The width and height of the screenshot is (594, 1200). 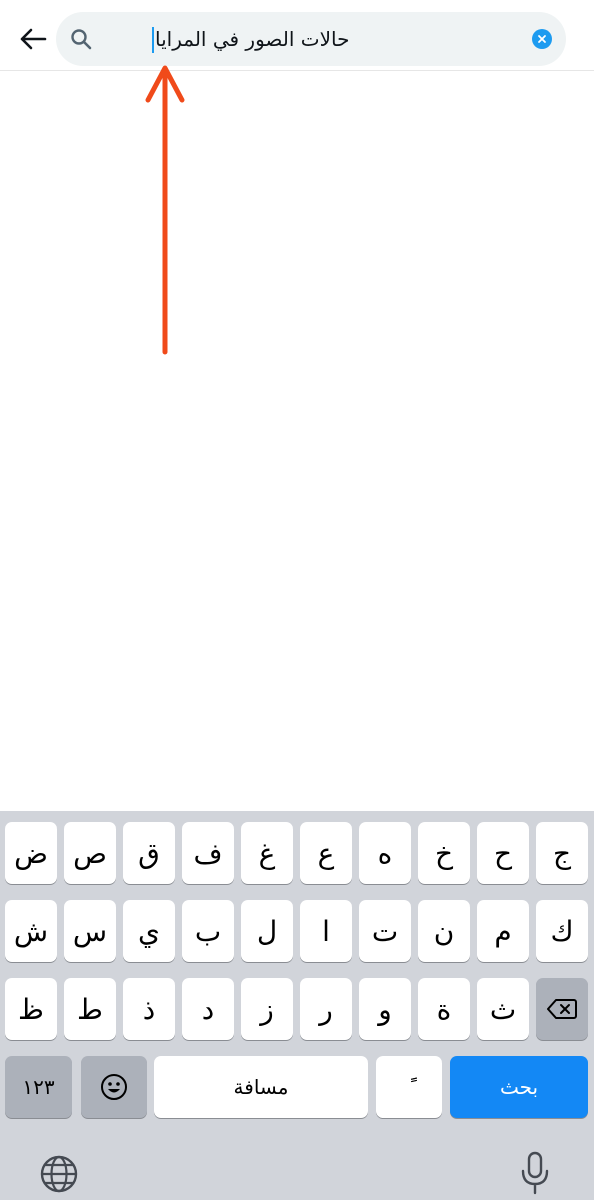 I want to click on search-key: بحث, so click(x=519, y=1087).